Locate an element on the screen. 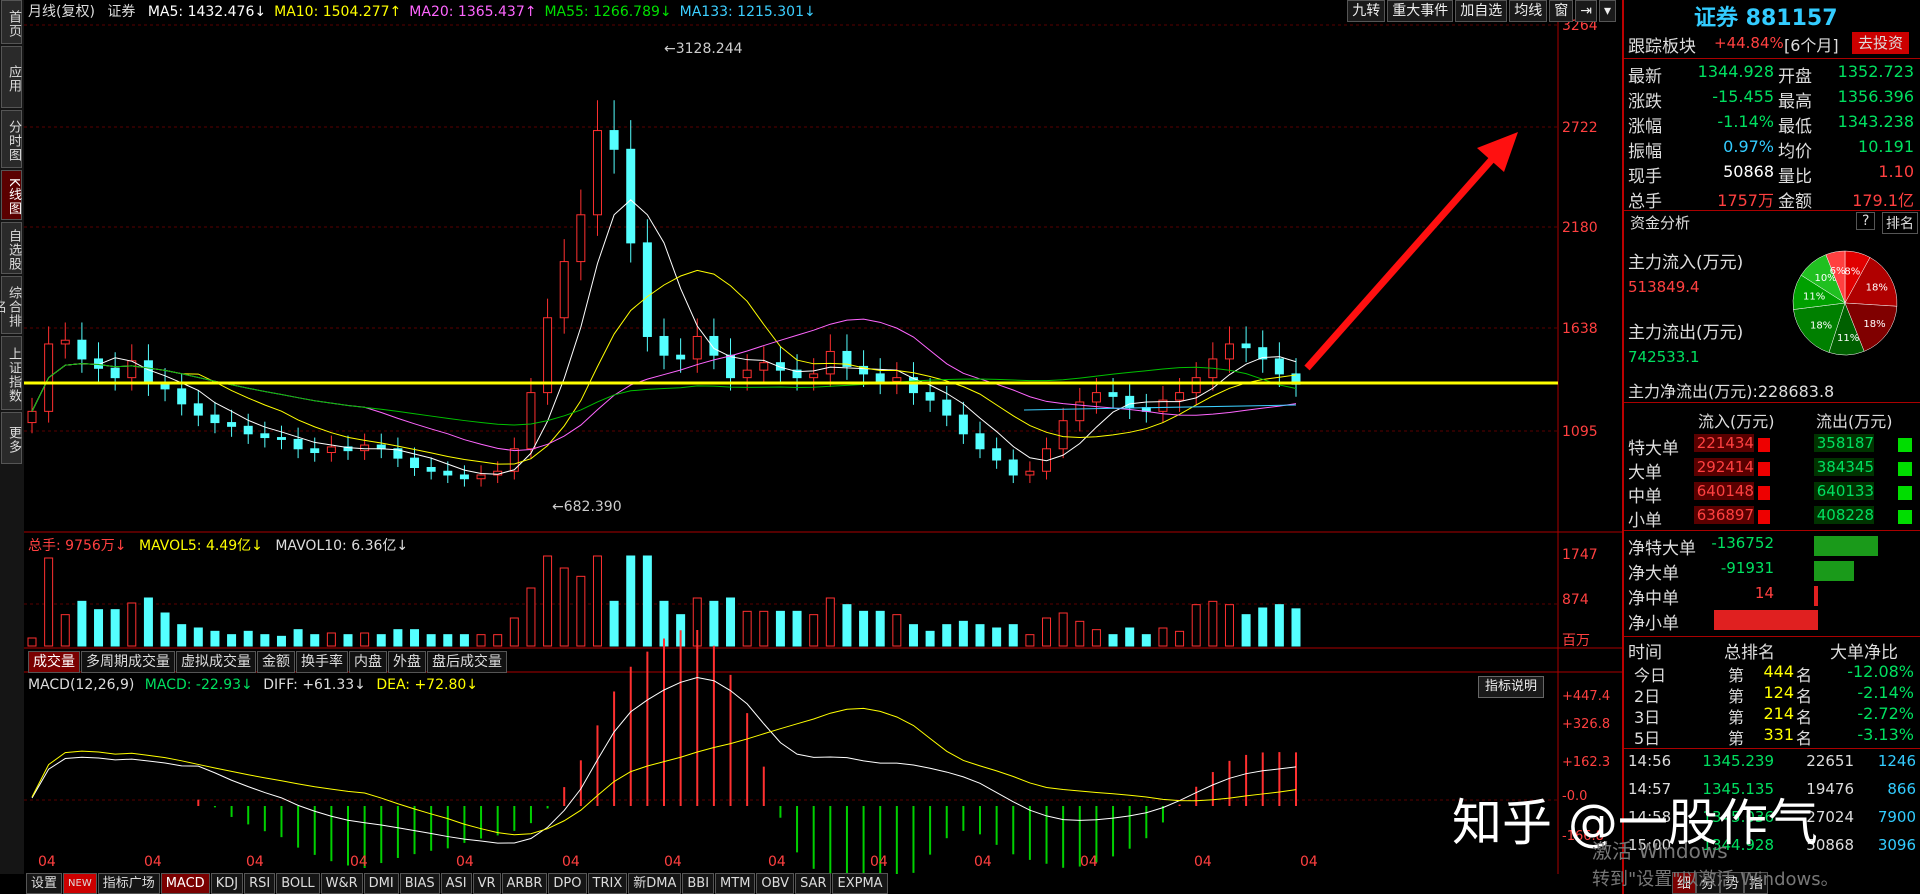  divider is located at coordinates (1772, 530).